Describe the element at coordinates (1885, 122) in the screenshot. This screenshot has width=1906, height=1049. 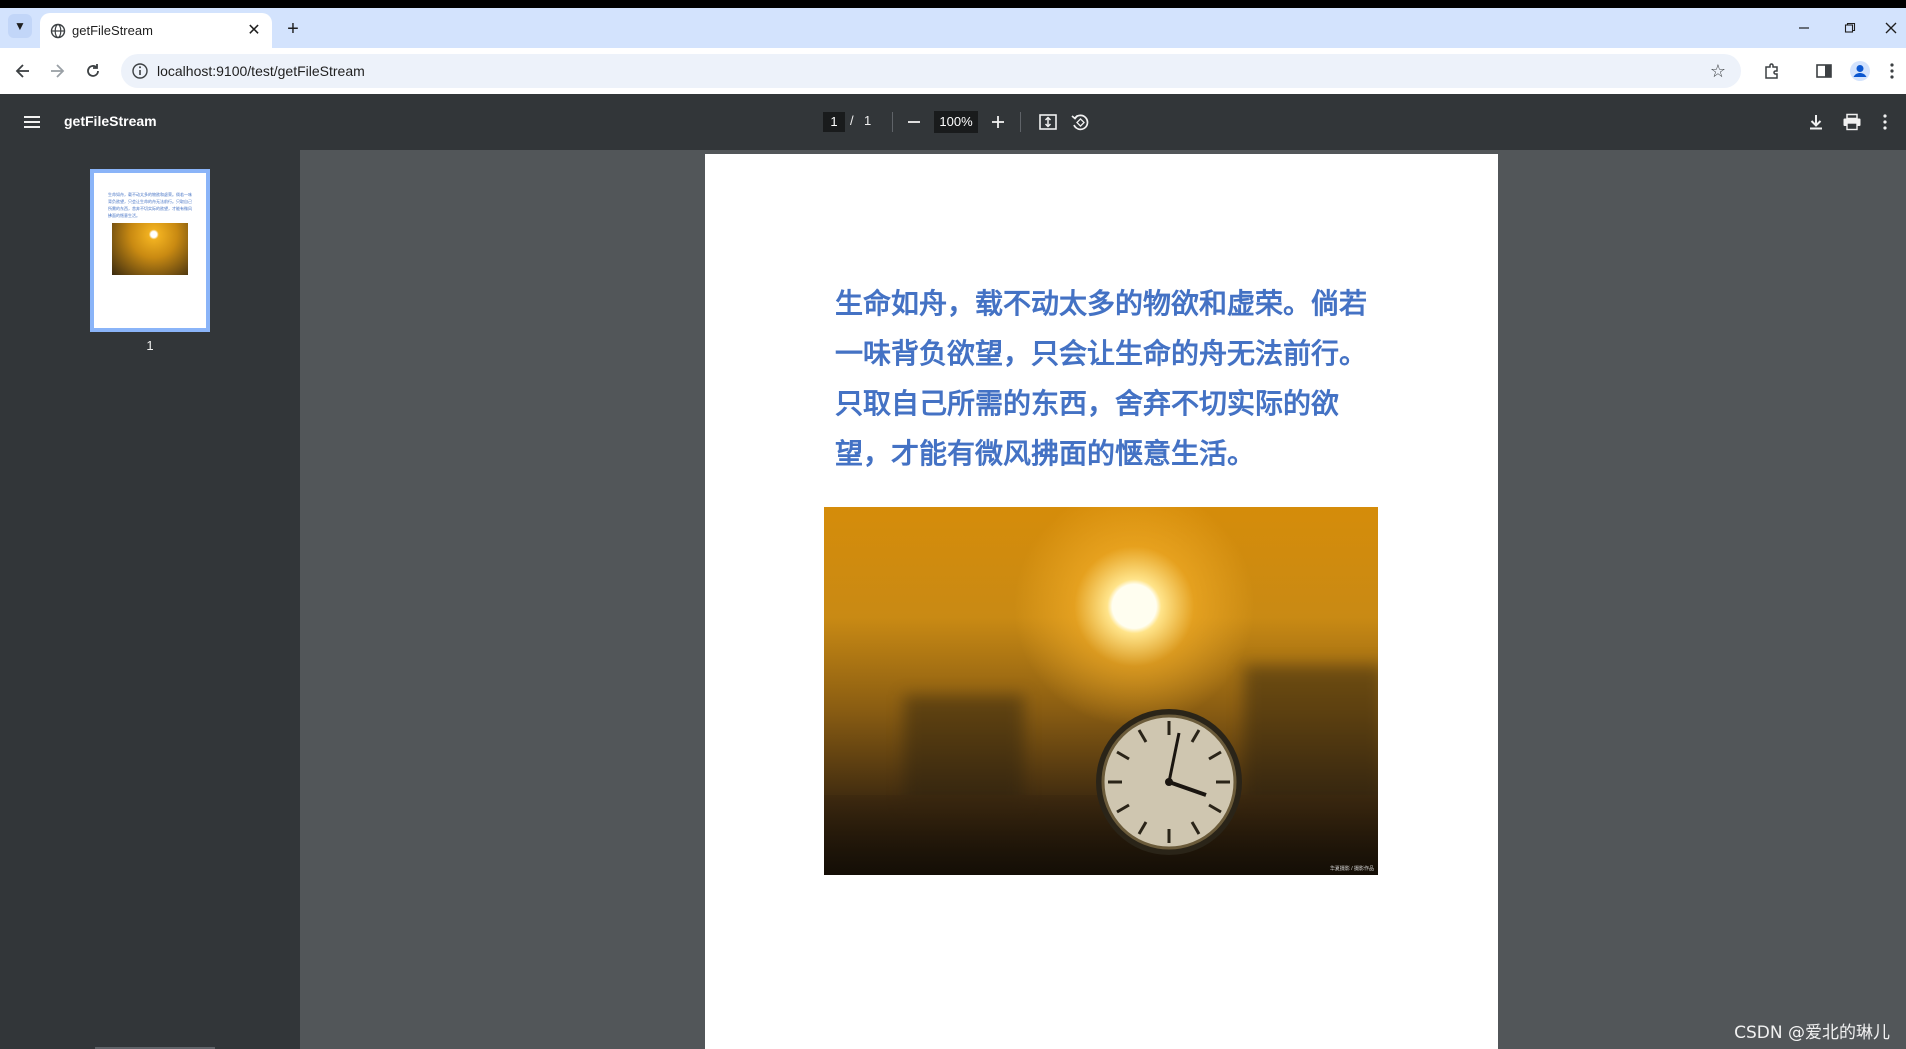
I see `more-actions-icon` at that location.